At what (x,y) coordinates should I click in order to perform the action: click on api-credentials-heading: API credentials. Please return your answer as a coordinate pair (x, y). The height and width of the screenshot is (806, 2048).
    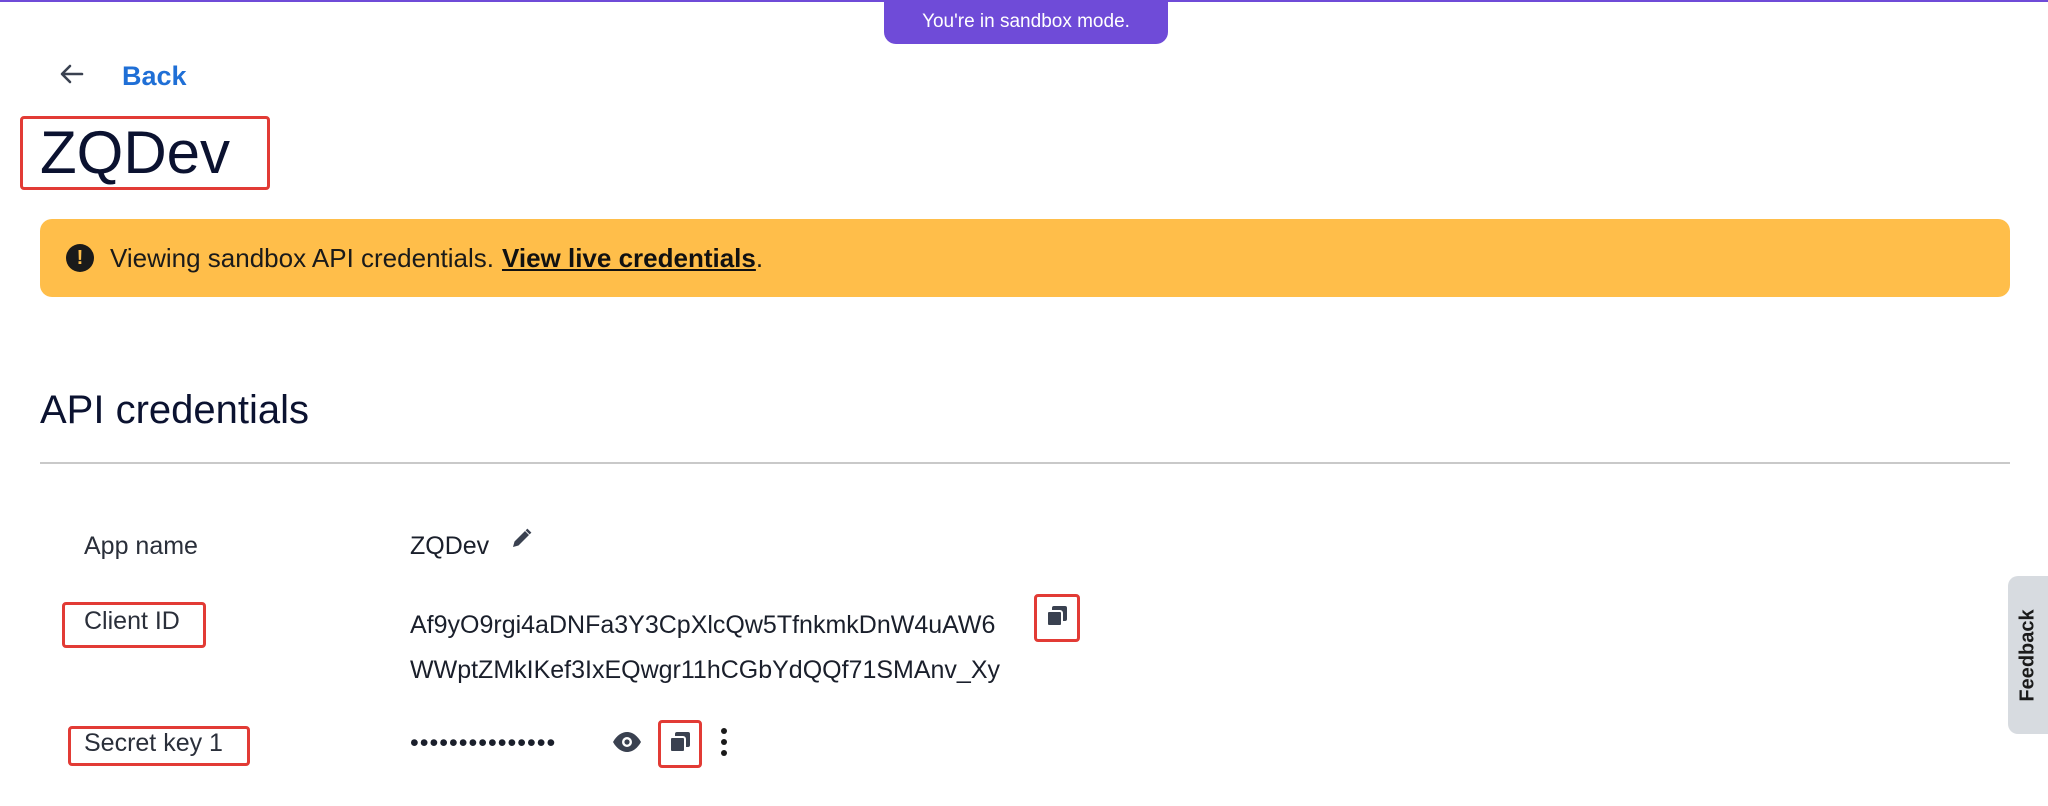
    Looking at the image, I should click on (175, 410).